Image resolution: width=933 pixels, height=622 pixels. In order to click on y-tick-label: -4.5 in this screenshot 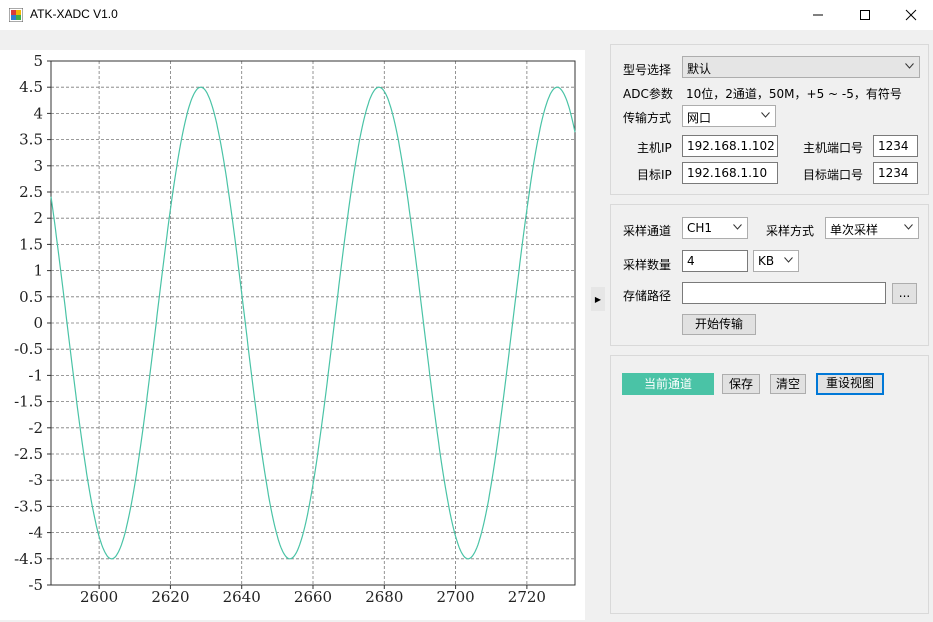, I will do `click(28, 559)`.